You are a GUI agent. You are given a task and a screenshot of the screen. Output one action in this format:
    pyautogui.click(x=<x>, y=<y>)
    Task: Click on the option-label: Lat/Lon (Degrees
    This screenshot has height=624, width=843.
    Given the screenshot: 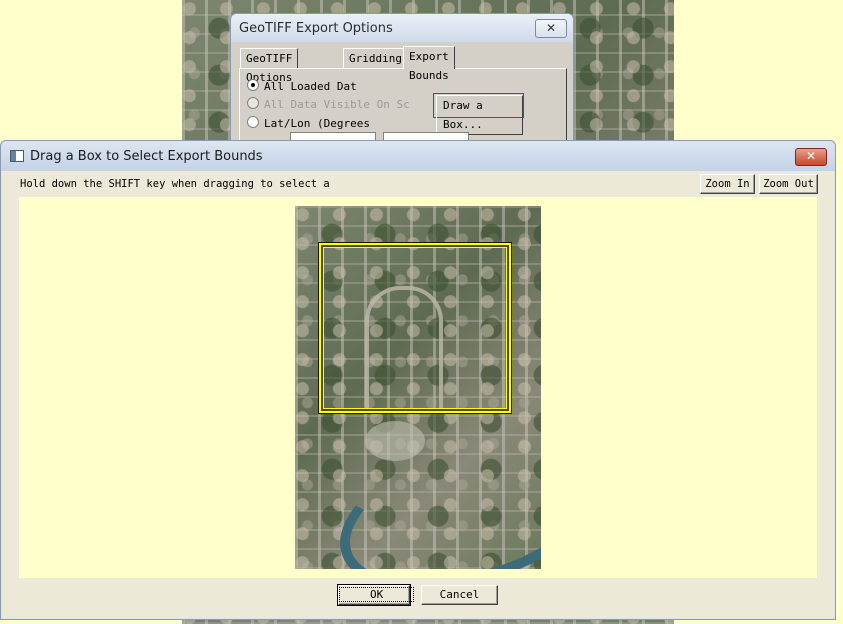 What is the action you would take?
    pyautogui.click(x=317, y=123)
    